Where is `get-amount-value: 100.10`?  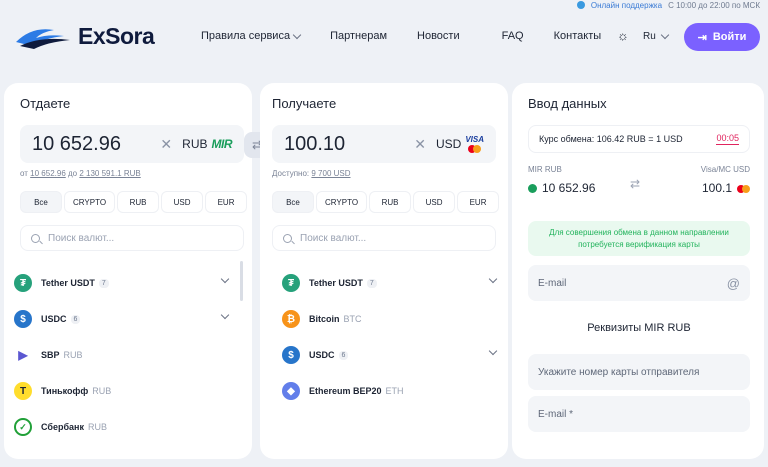
get-amount-value: 100.10 is located at coordinates (315, 143).